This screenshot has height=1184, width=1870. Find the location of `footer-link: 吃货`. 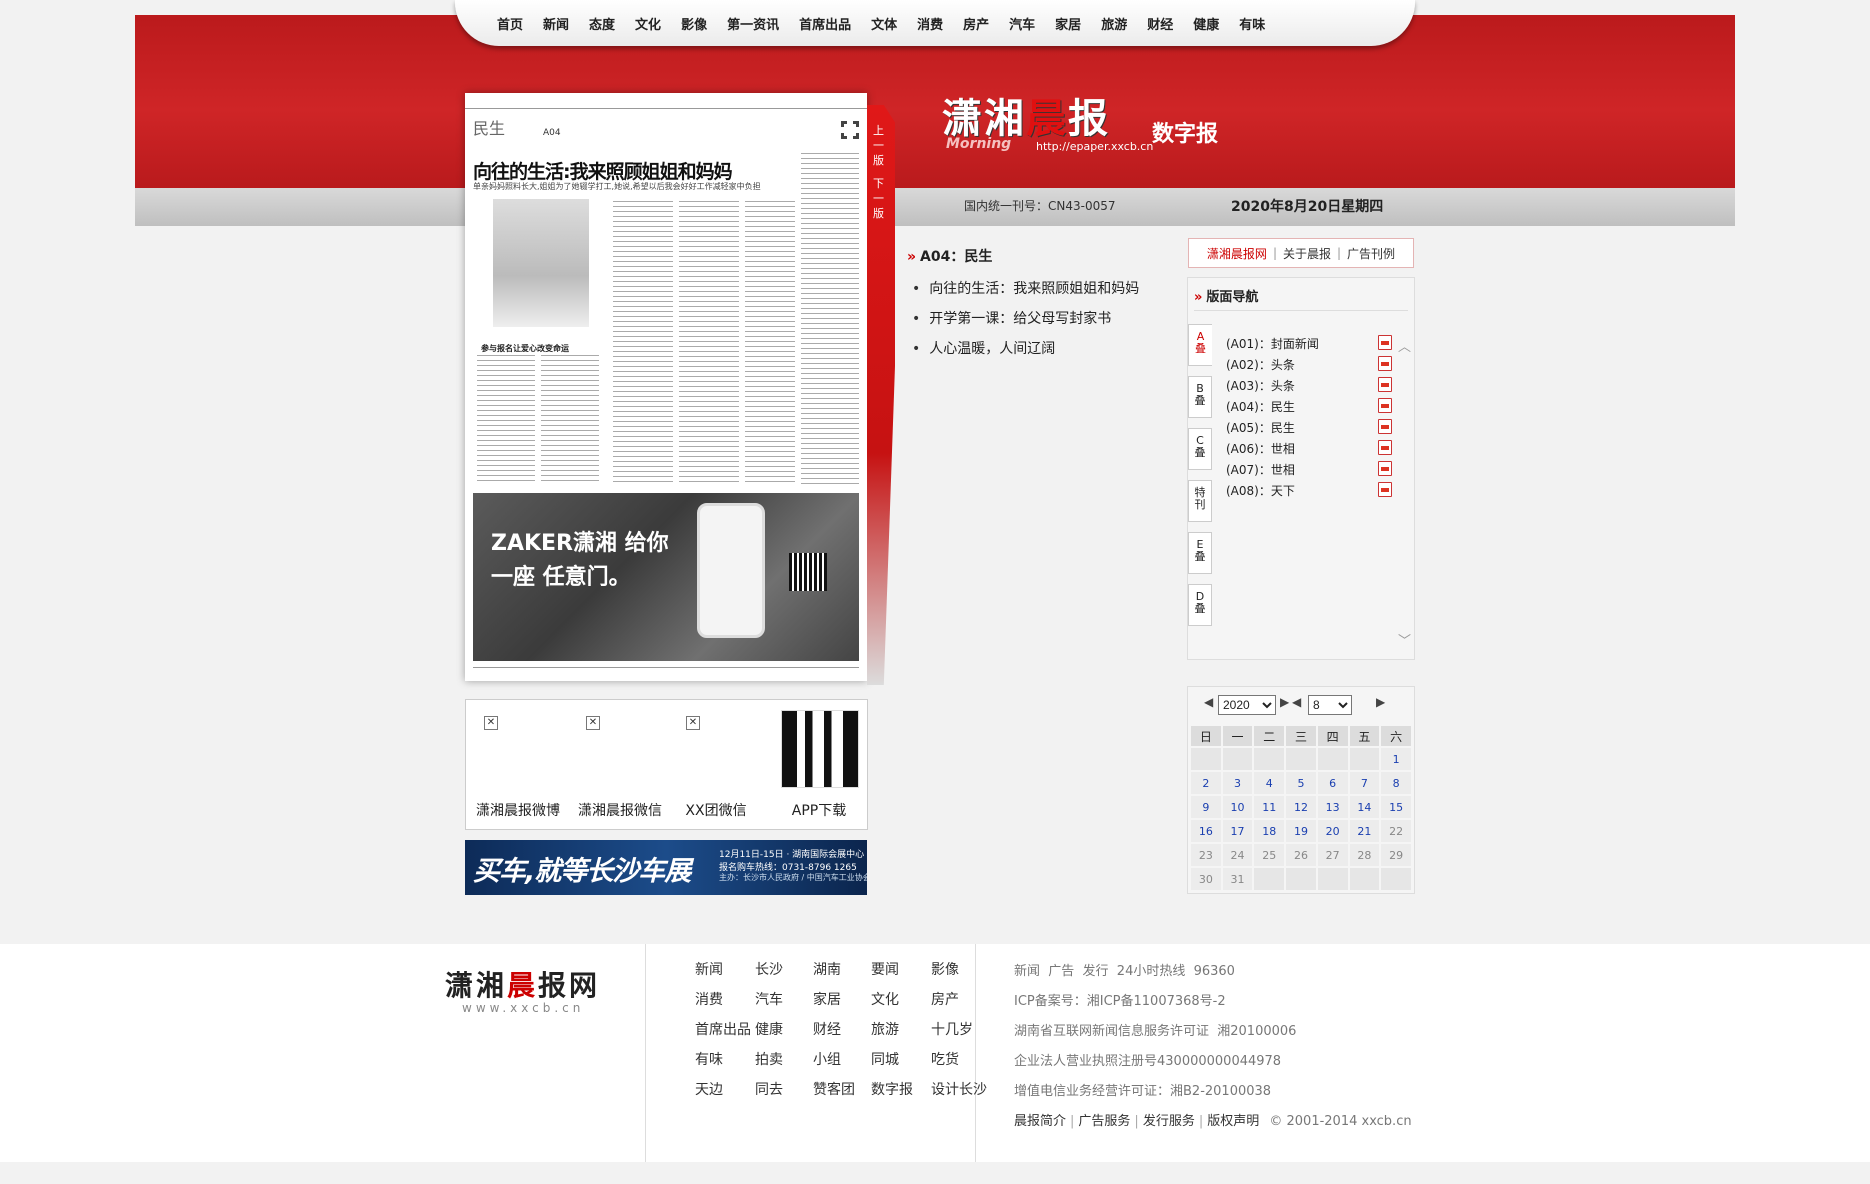

footer-link: 吃货 is located at coordinates (945, 1059).